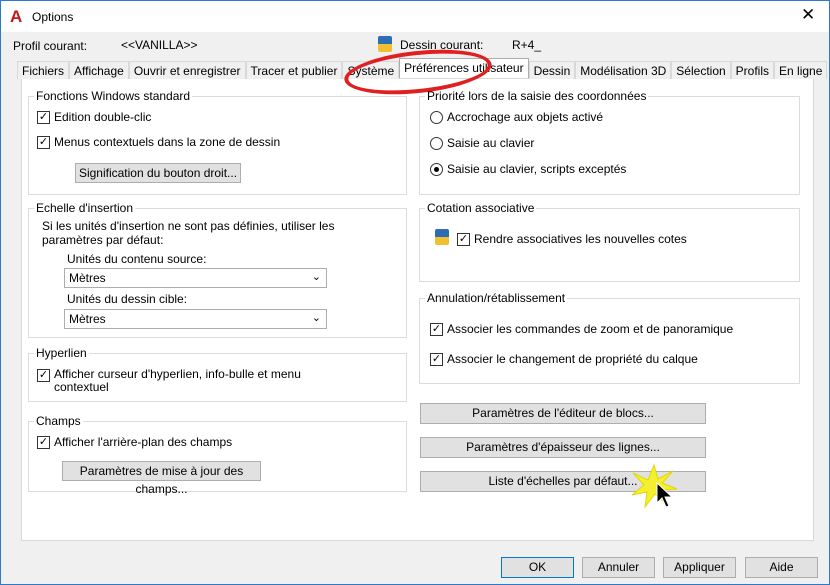 Image resolution: width=830 pixels, height=585 pixels. What do you see at coordinates (16, 16) in the screenshot?
I see `autocad-logo-icon: A` at bounding box center [16, 16].